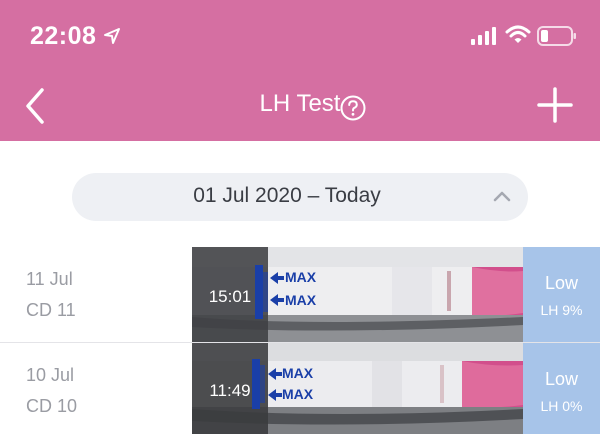 The image size is (600, 434). I want to click on cellular-signal-icon, so click(483, 36).